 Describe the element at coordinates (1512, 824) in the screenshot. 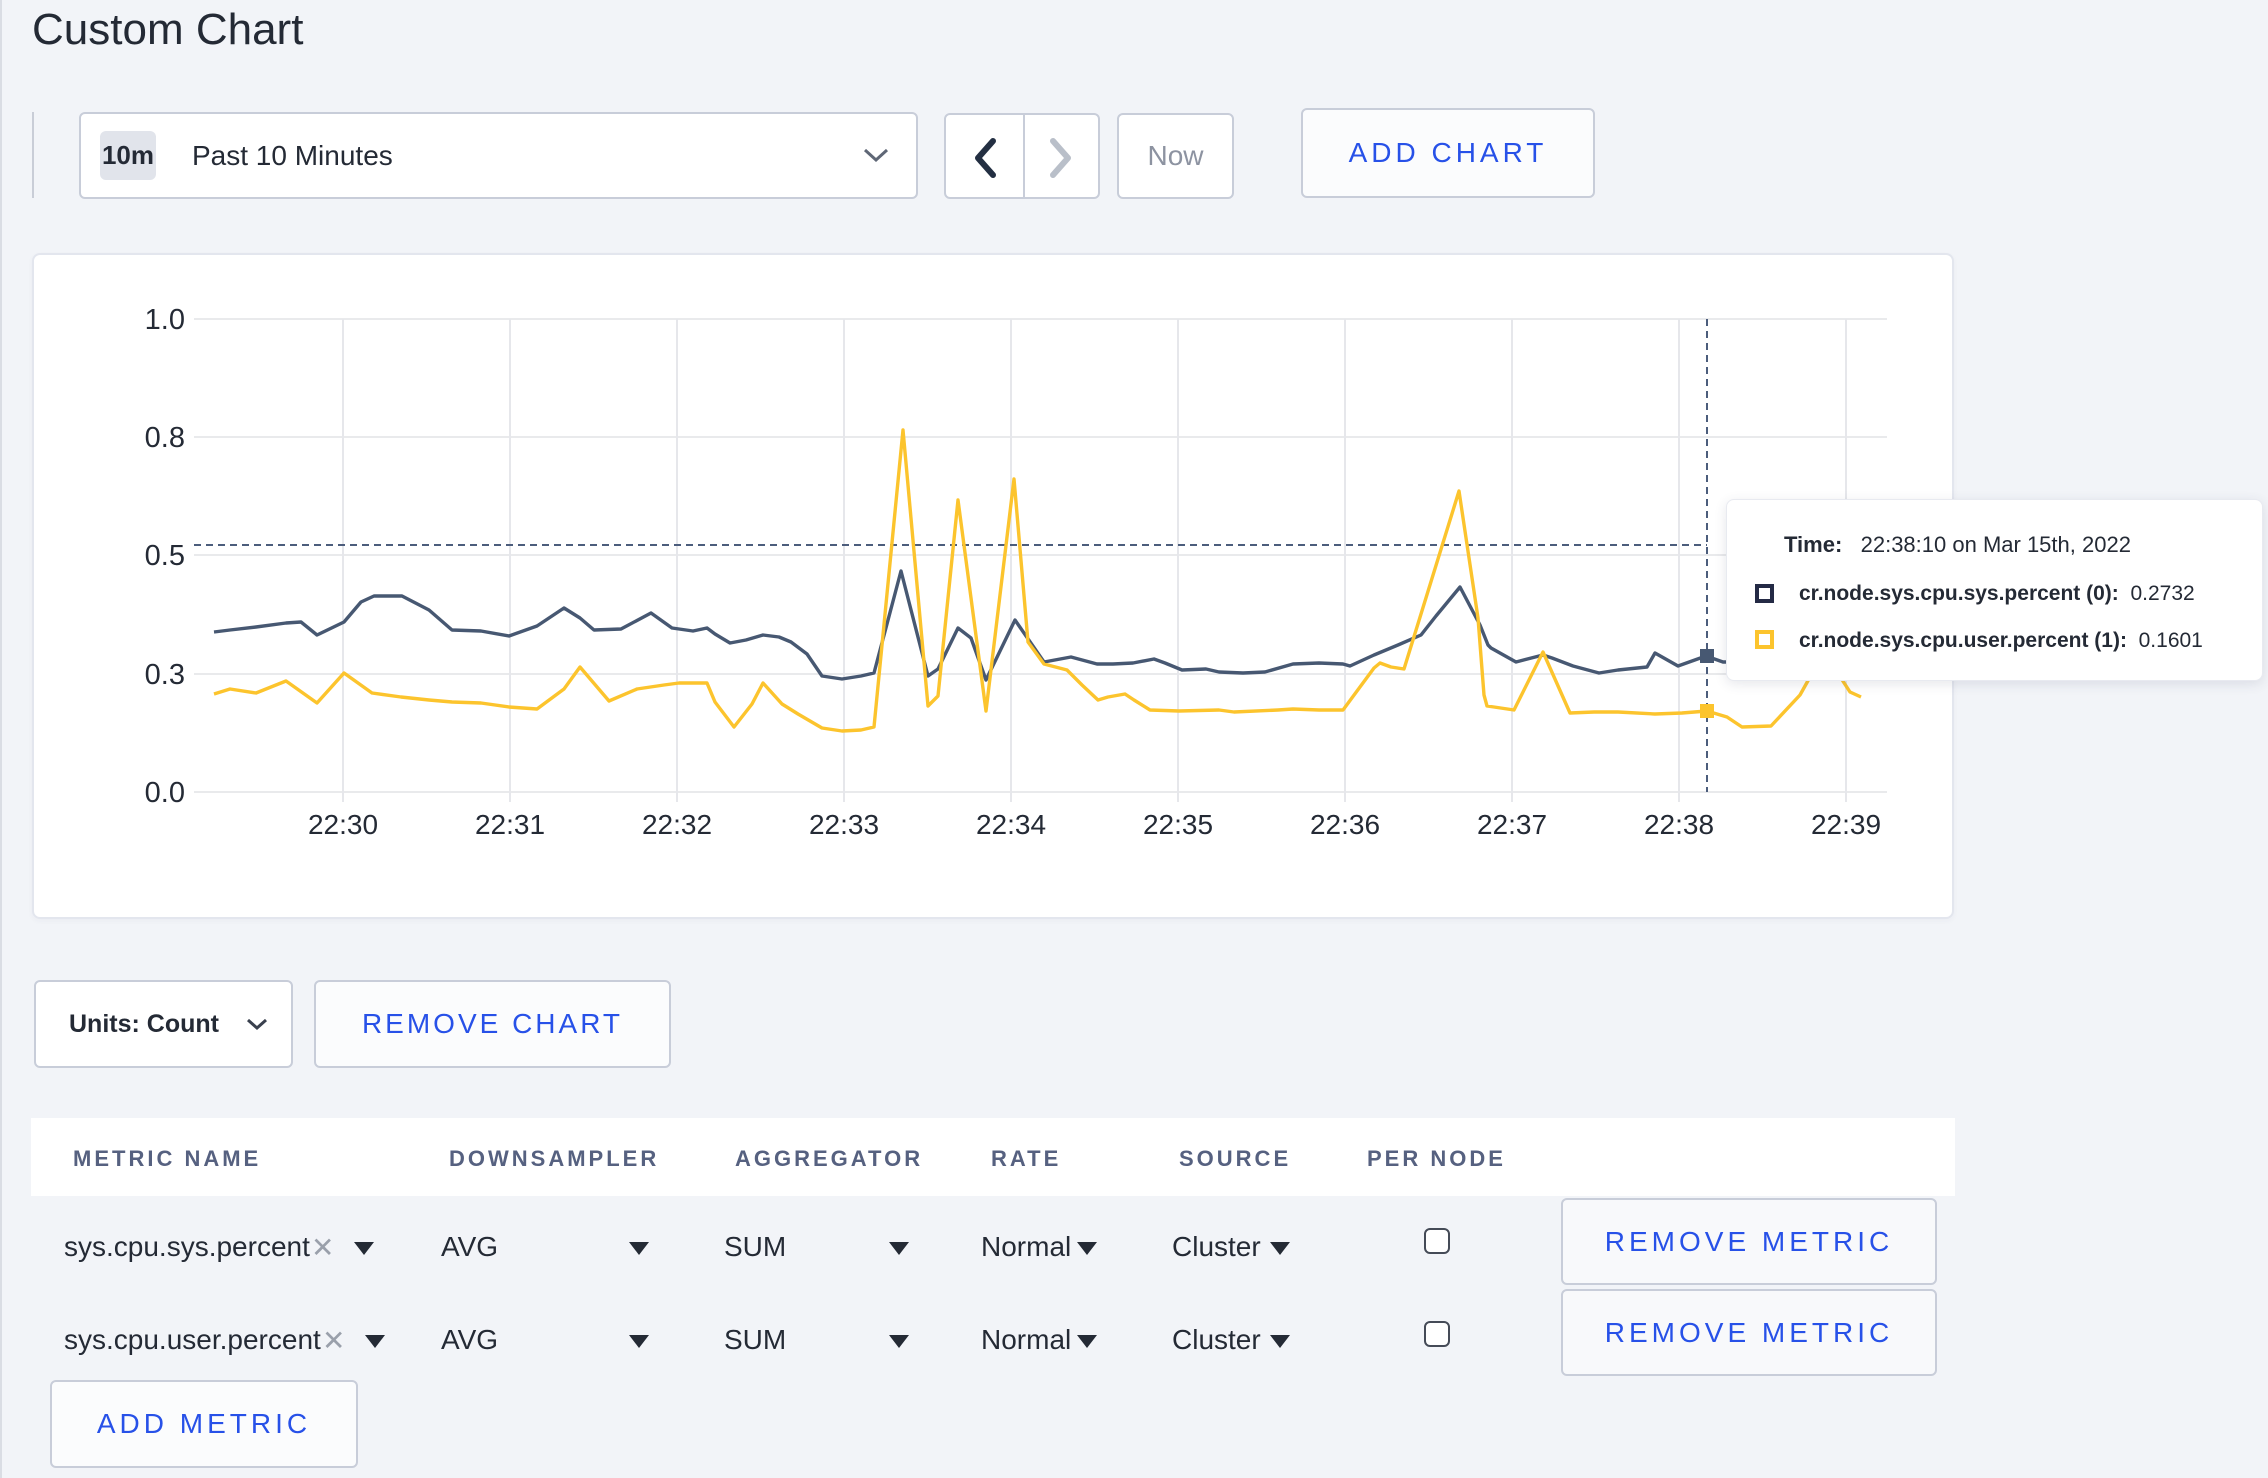

I see `svg-text: 22:37` at that location.